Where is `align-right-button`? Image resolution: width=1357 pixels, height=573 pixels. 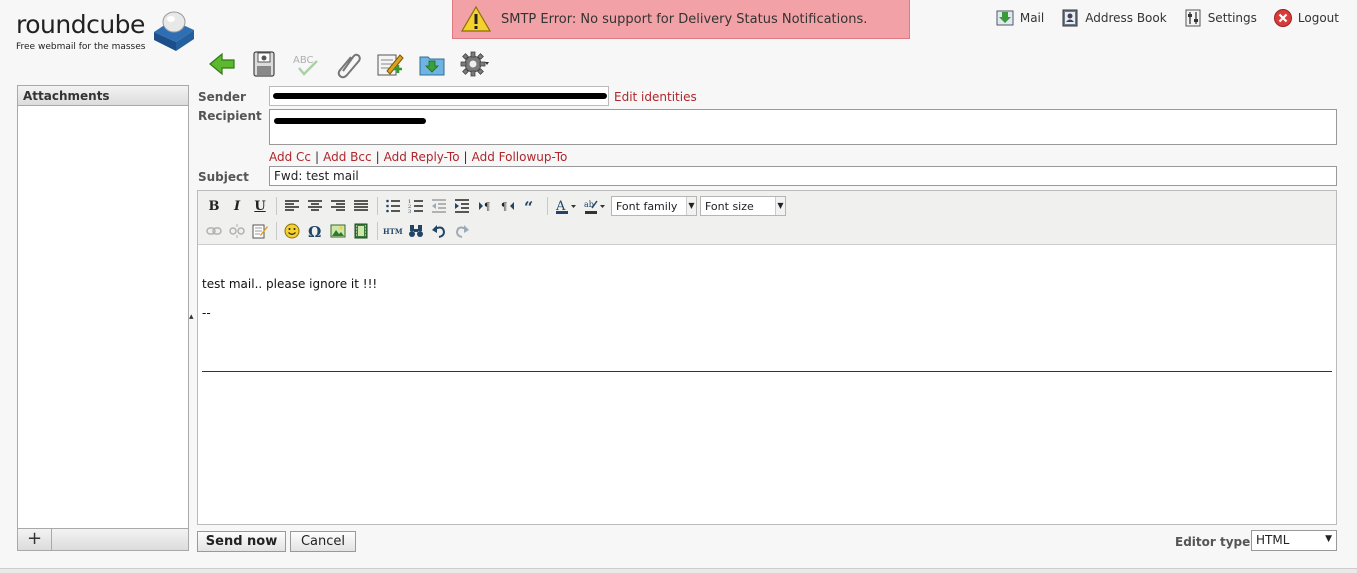 align-right-button is located at coordinates (338, 206).